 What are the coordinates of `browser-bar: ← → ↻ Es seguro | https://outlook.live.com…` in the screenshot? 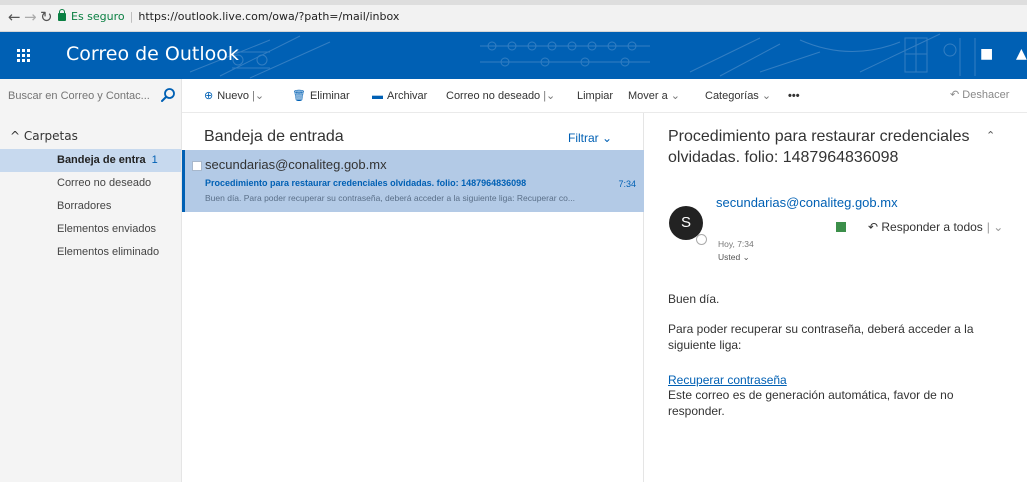 It's located at (513, 16).